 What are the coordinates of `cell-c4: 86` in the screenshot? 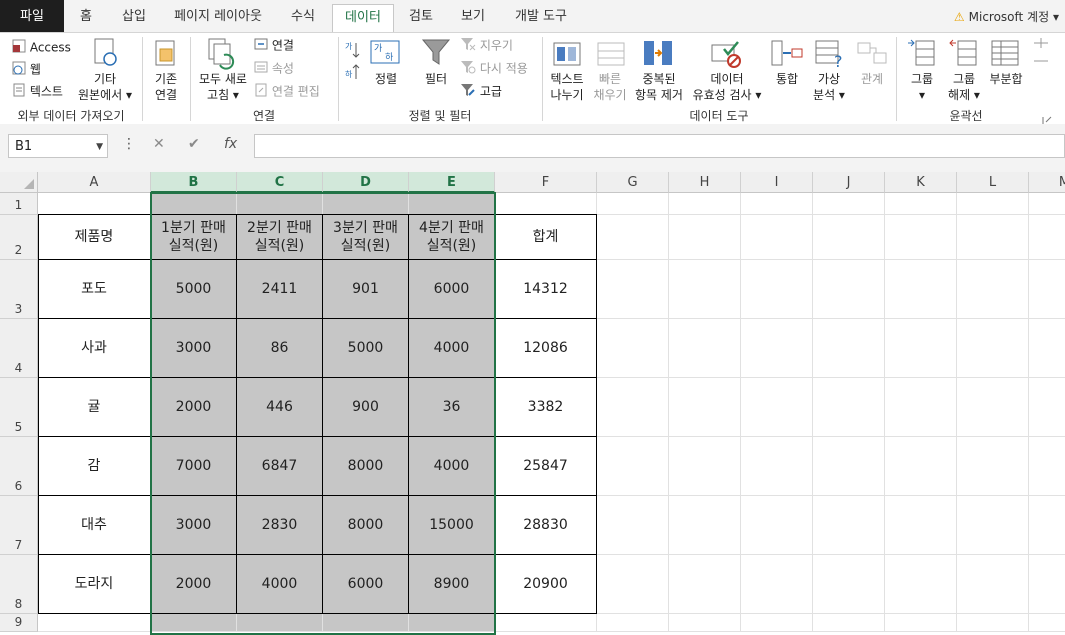 It's located at (280, 348).